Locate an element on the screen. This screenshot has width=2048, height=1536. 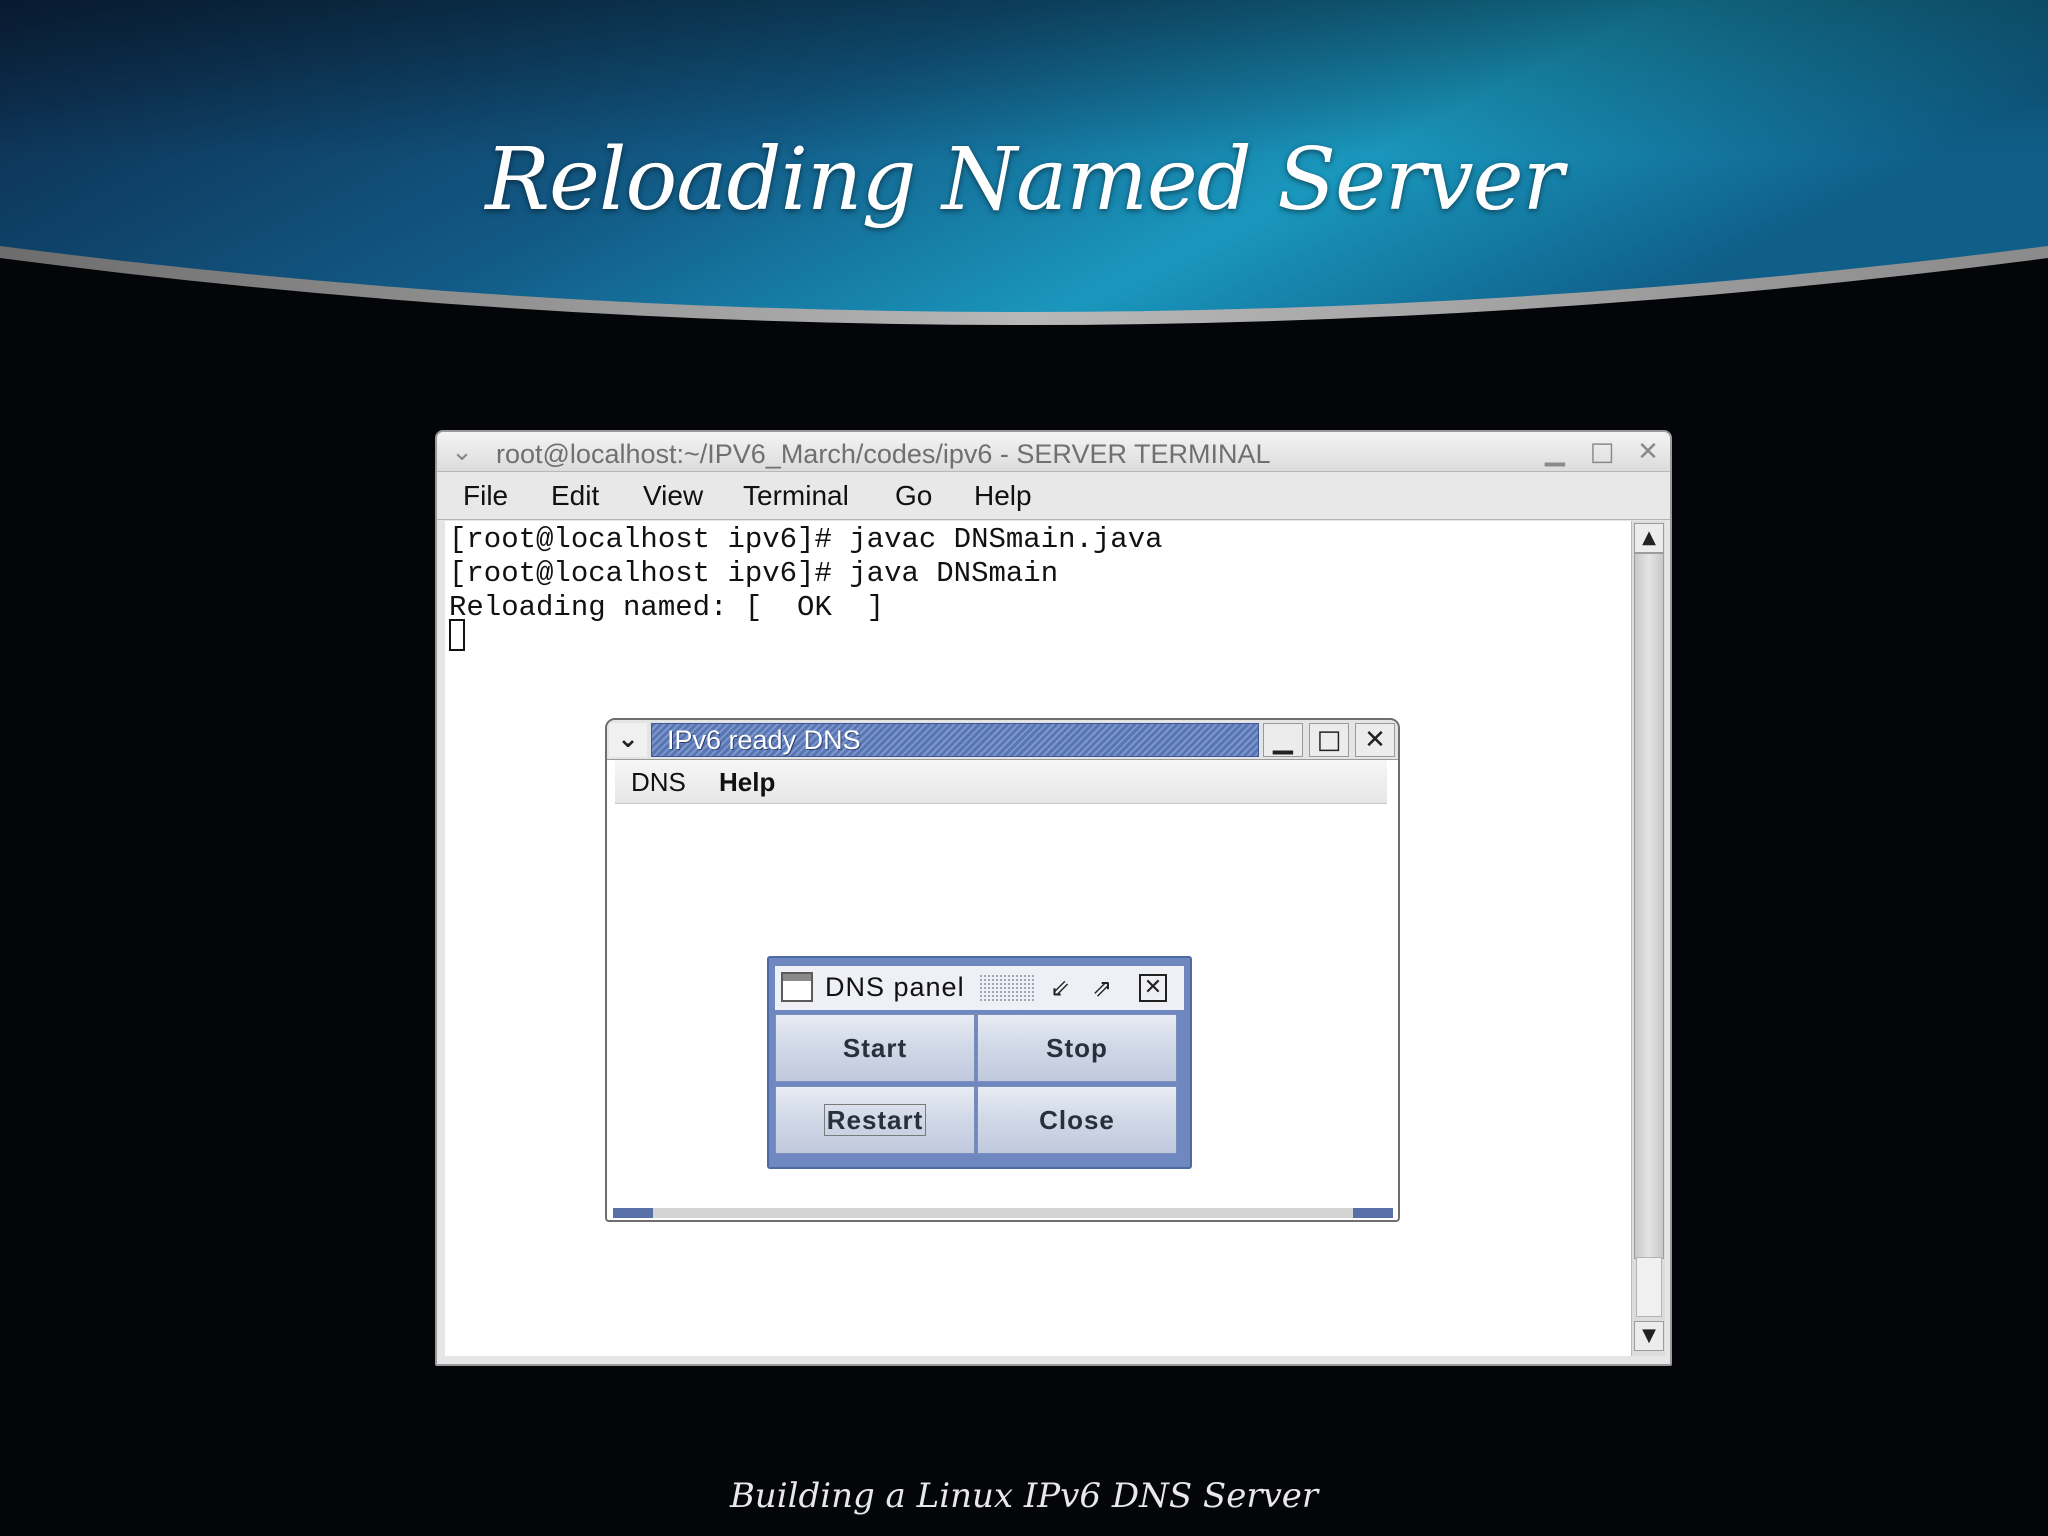
iconify-icon: ⇙ is located at coordinates (1060, 988).